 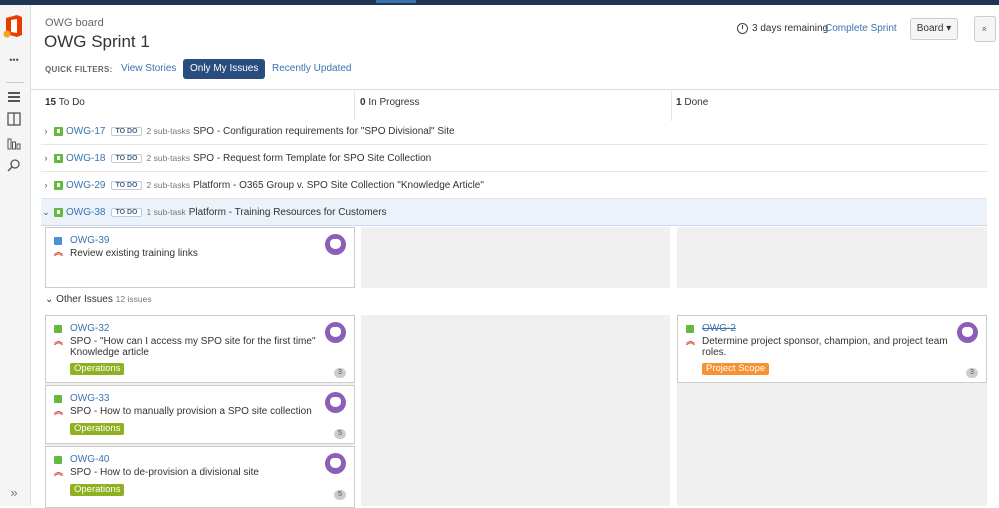 I want to click on card-key: OWG-40, so click(x=89, y=459).